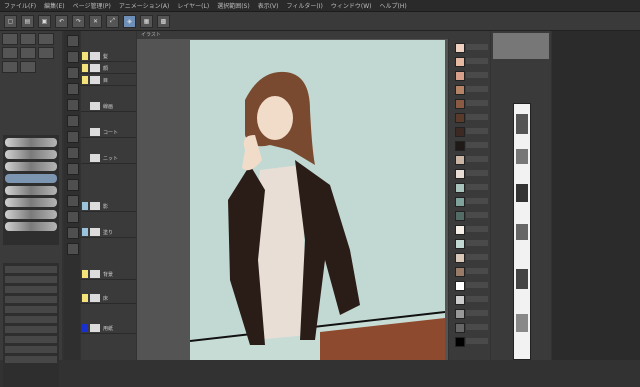 This screenshot has height=387, width=640. What do you see at coordinates (73, 121) in the screenshot?
I see `pencil-tool-icon` at bounding box center [73, 121].